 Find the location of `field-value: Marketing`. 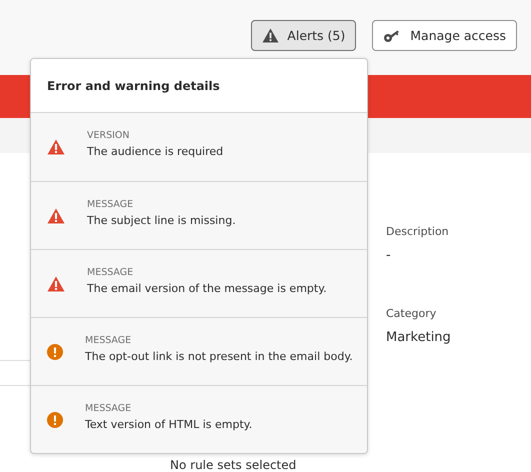

field-value: Marketing is located at coordinates (418, 337).